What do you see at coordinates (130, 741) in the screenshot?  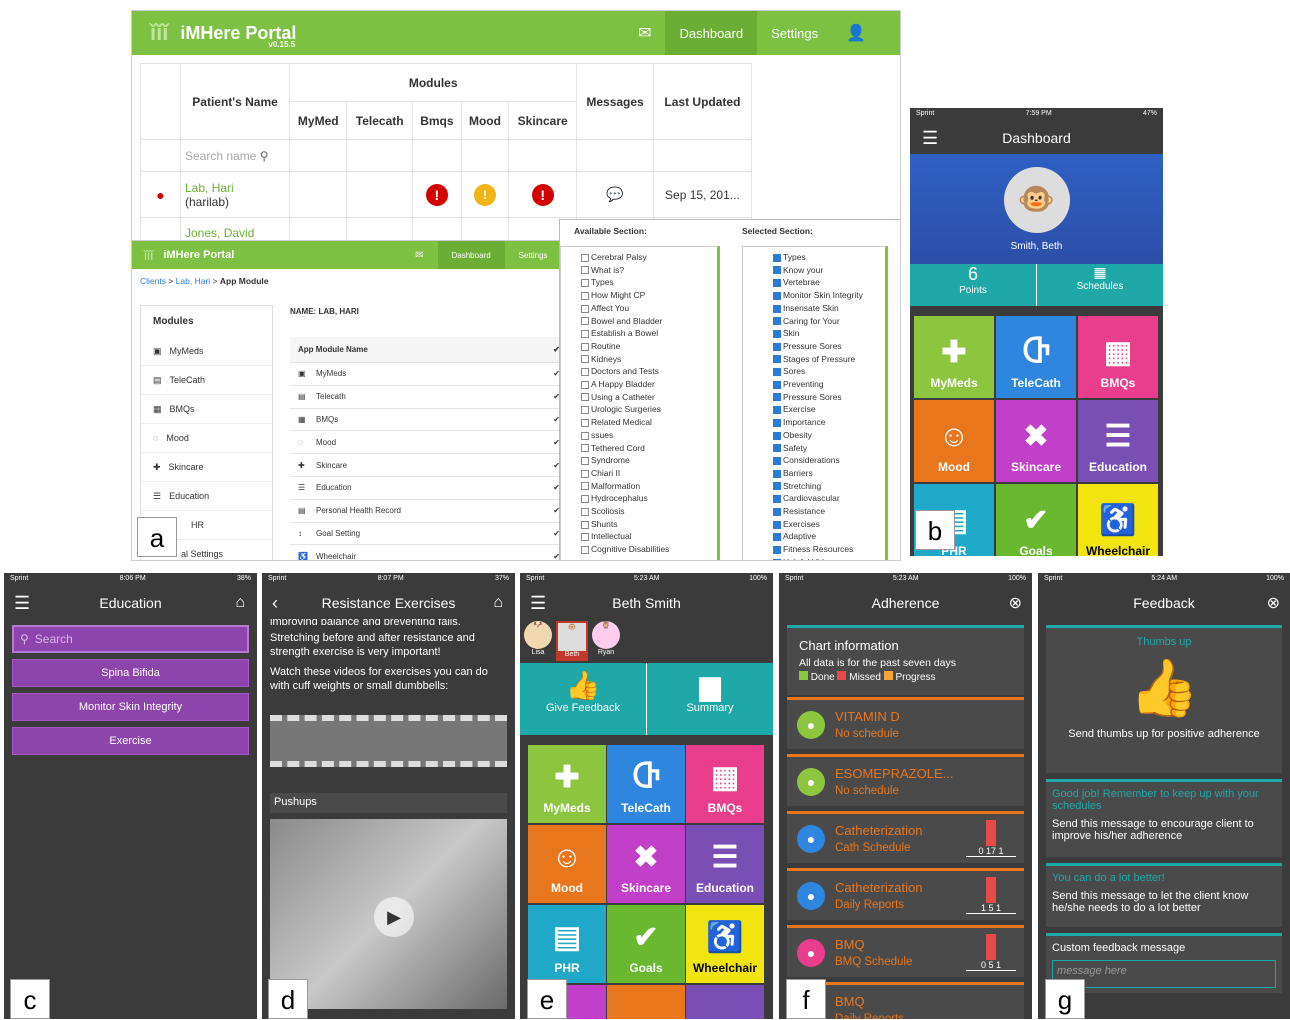 I see `education-item: Exercise` at bounding box center [130, 741].